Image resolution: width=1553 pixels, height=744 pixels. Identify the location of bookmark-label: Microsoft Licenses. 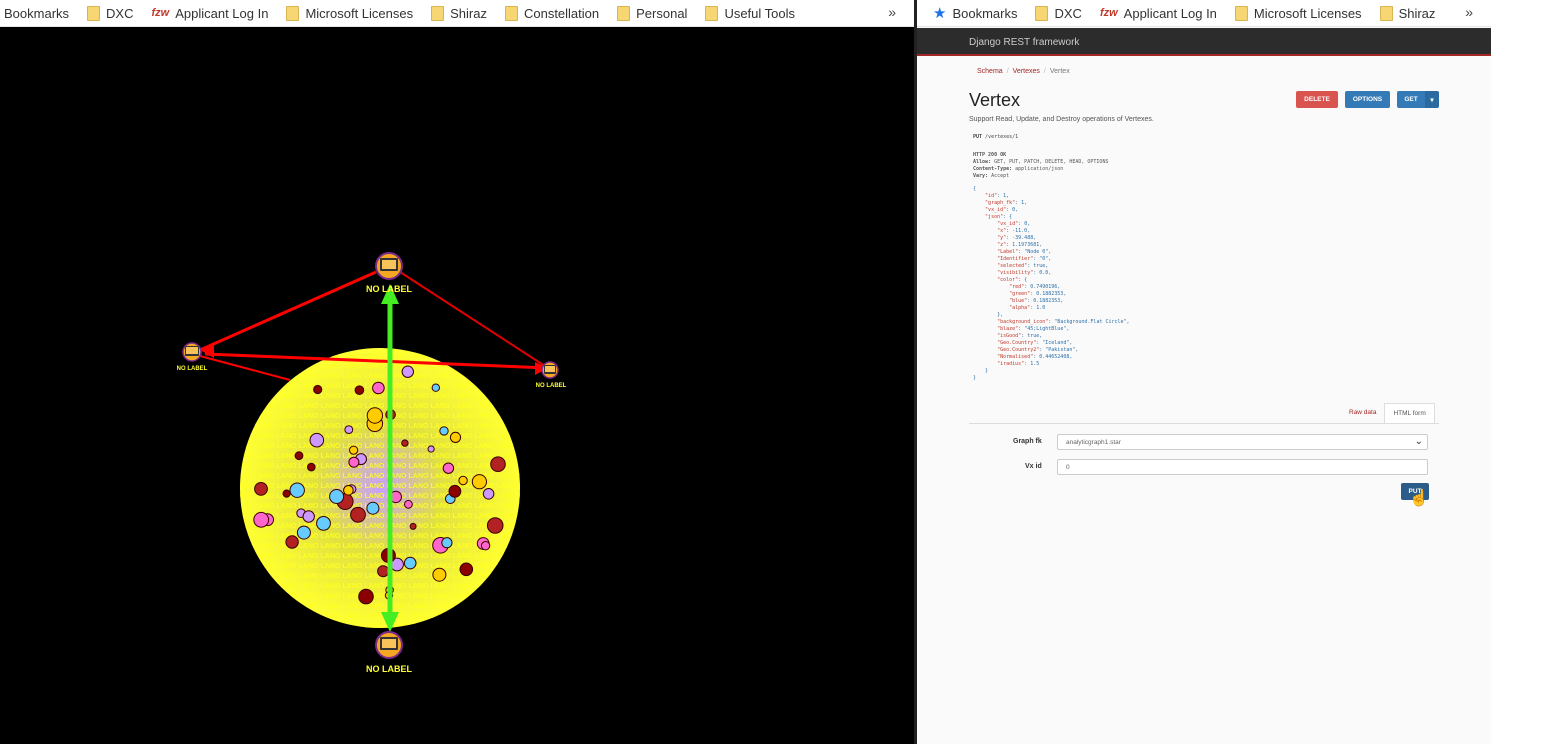
(1307, 13).